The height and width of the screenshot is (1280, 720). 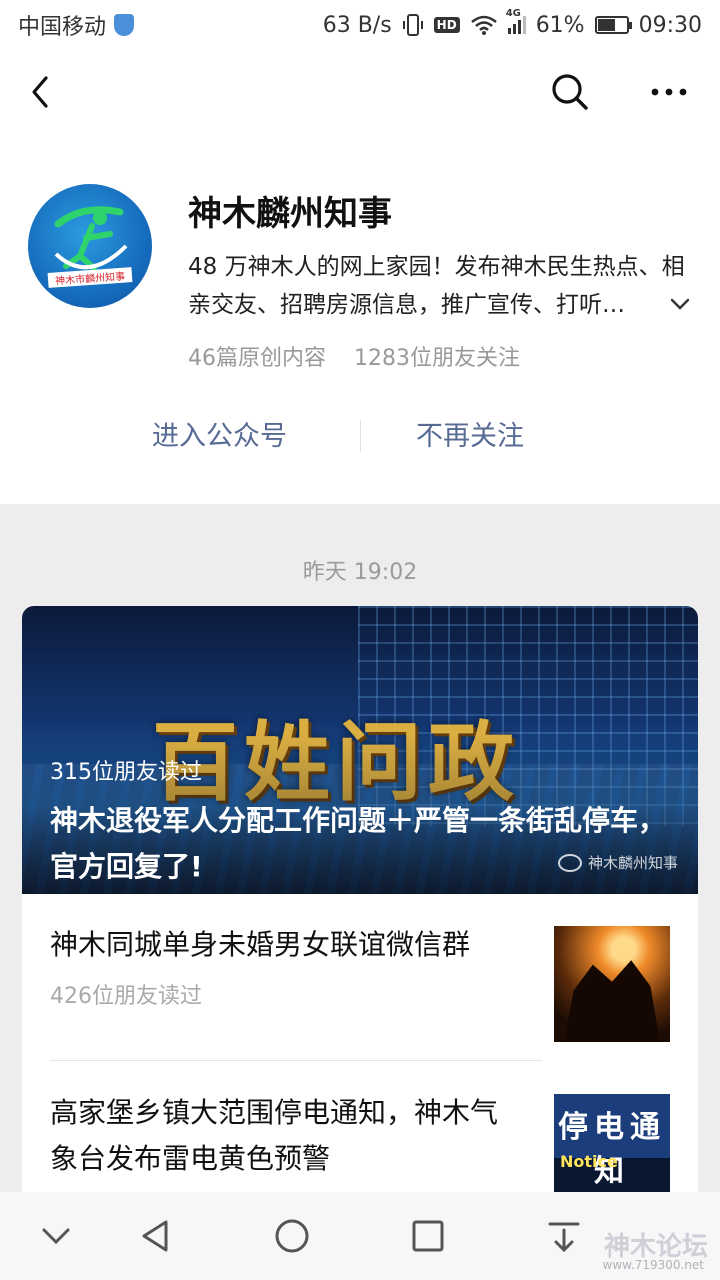 I want to click on item-thumbnail: 停电通知 Notice, so click(x=612, y=1150).